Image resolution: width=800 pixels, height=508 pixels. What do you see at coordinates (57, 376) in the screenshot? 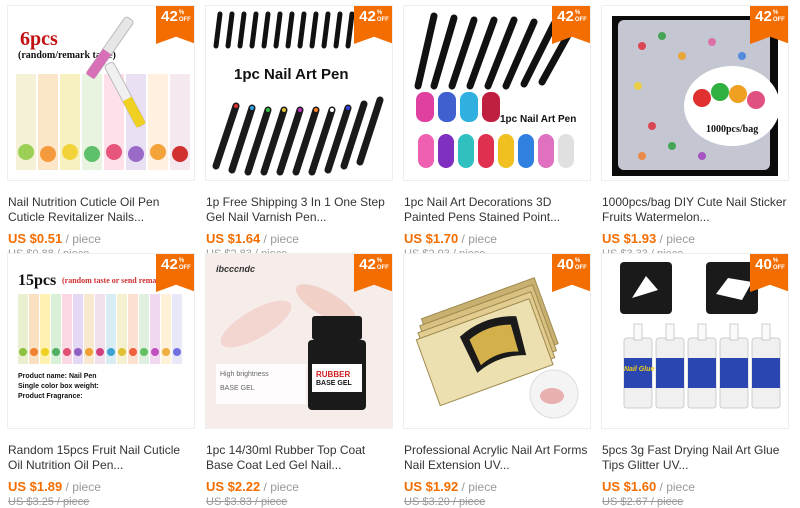
I see `info-line: Product name: Nail Pen` at bounding box center [57, 376].